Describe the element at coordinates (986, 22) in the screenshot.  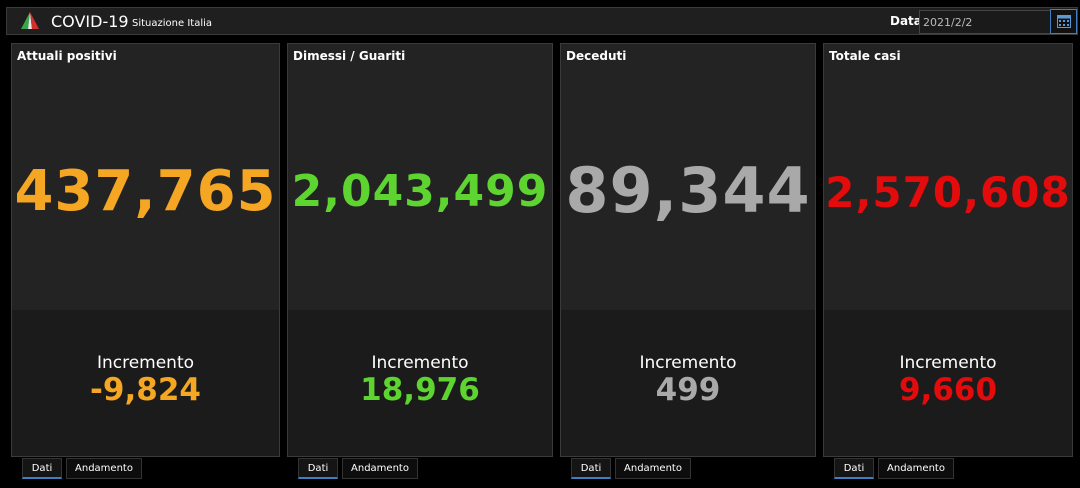
I see `date-input` at that location.